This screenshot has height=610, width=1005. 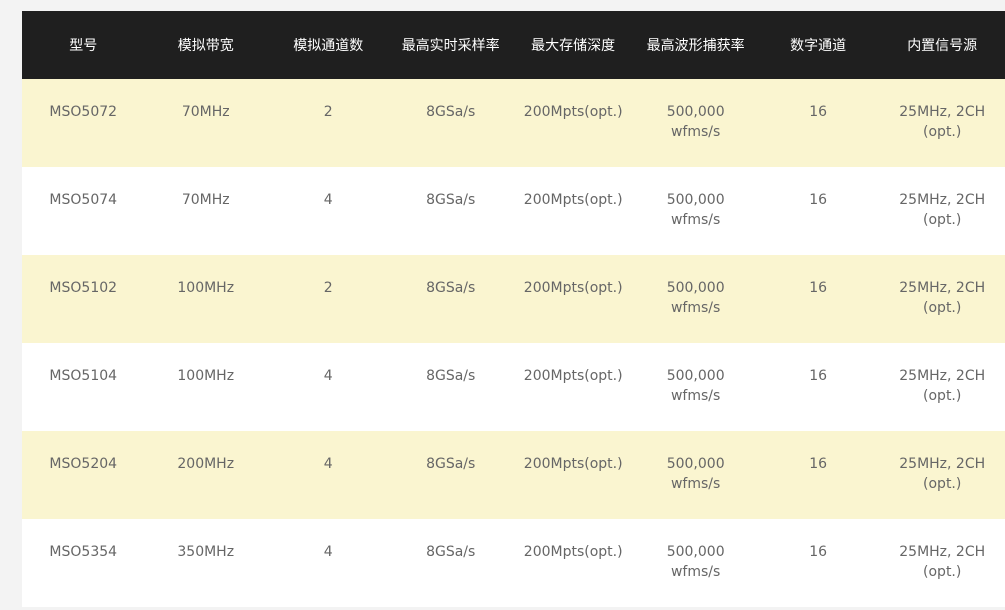 What do you see at coordinates (83, 46) in the screenshot?
I see `header-model: 型号` at bounding box center [83, 46].